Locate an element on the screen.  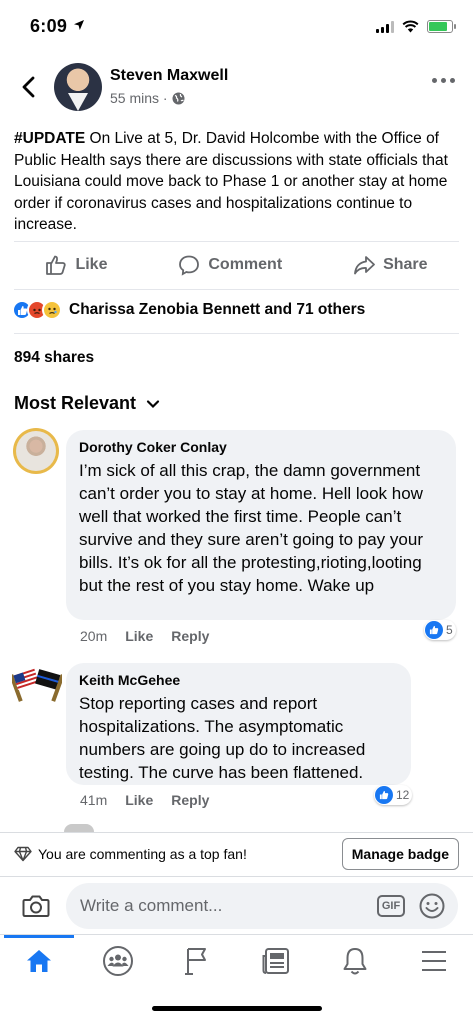
commenter-name: Dorothy Coker Conlay is located at coordinates (260, 447).